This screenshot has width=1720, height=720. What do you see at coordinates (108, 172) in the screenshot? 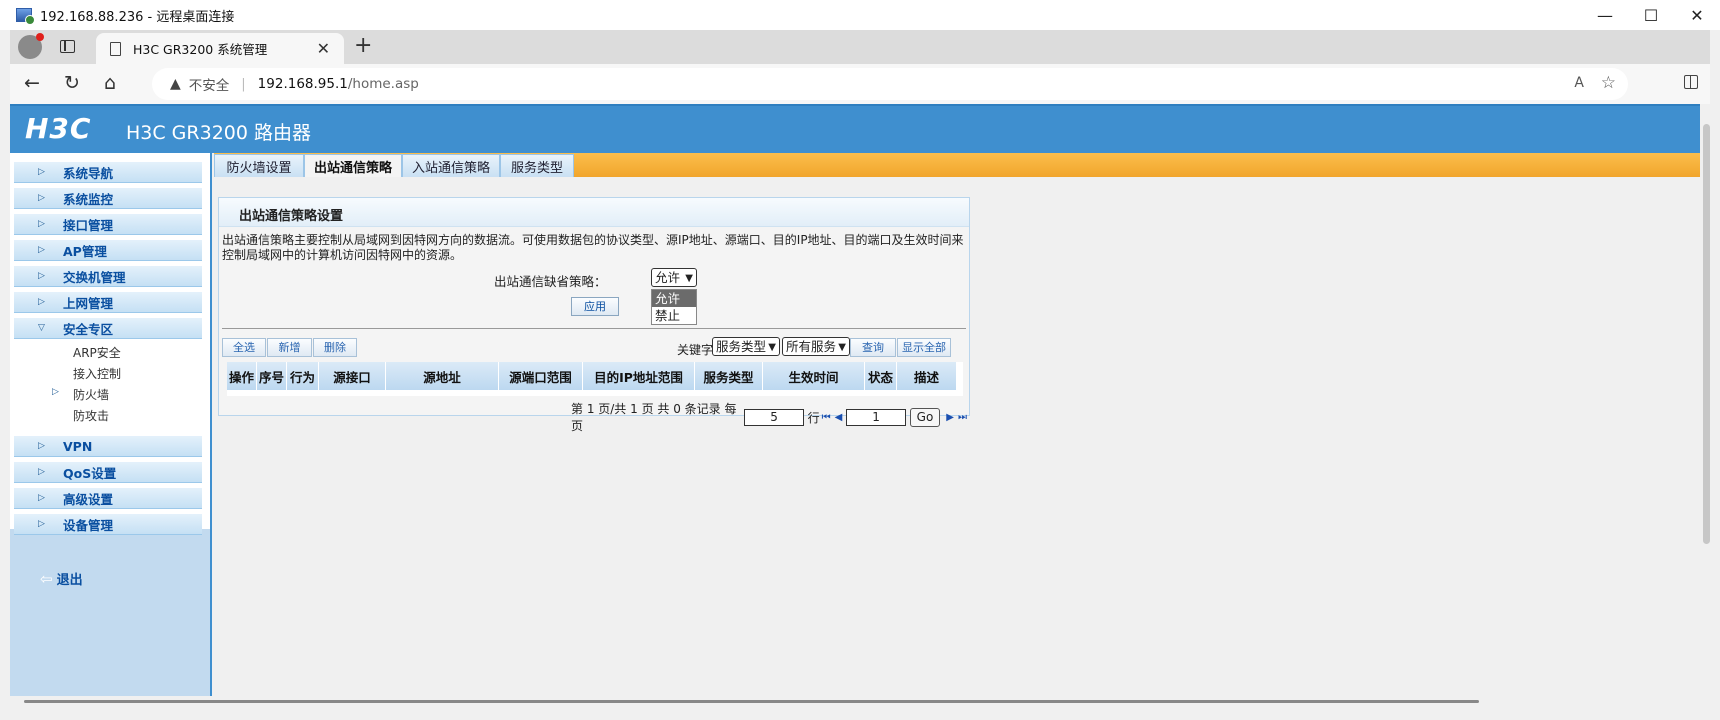
I see `nav-item-system-navigation: ▷ 系统导航` at bounding box center [108, 172].